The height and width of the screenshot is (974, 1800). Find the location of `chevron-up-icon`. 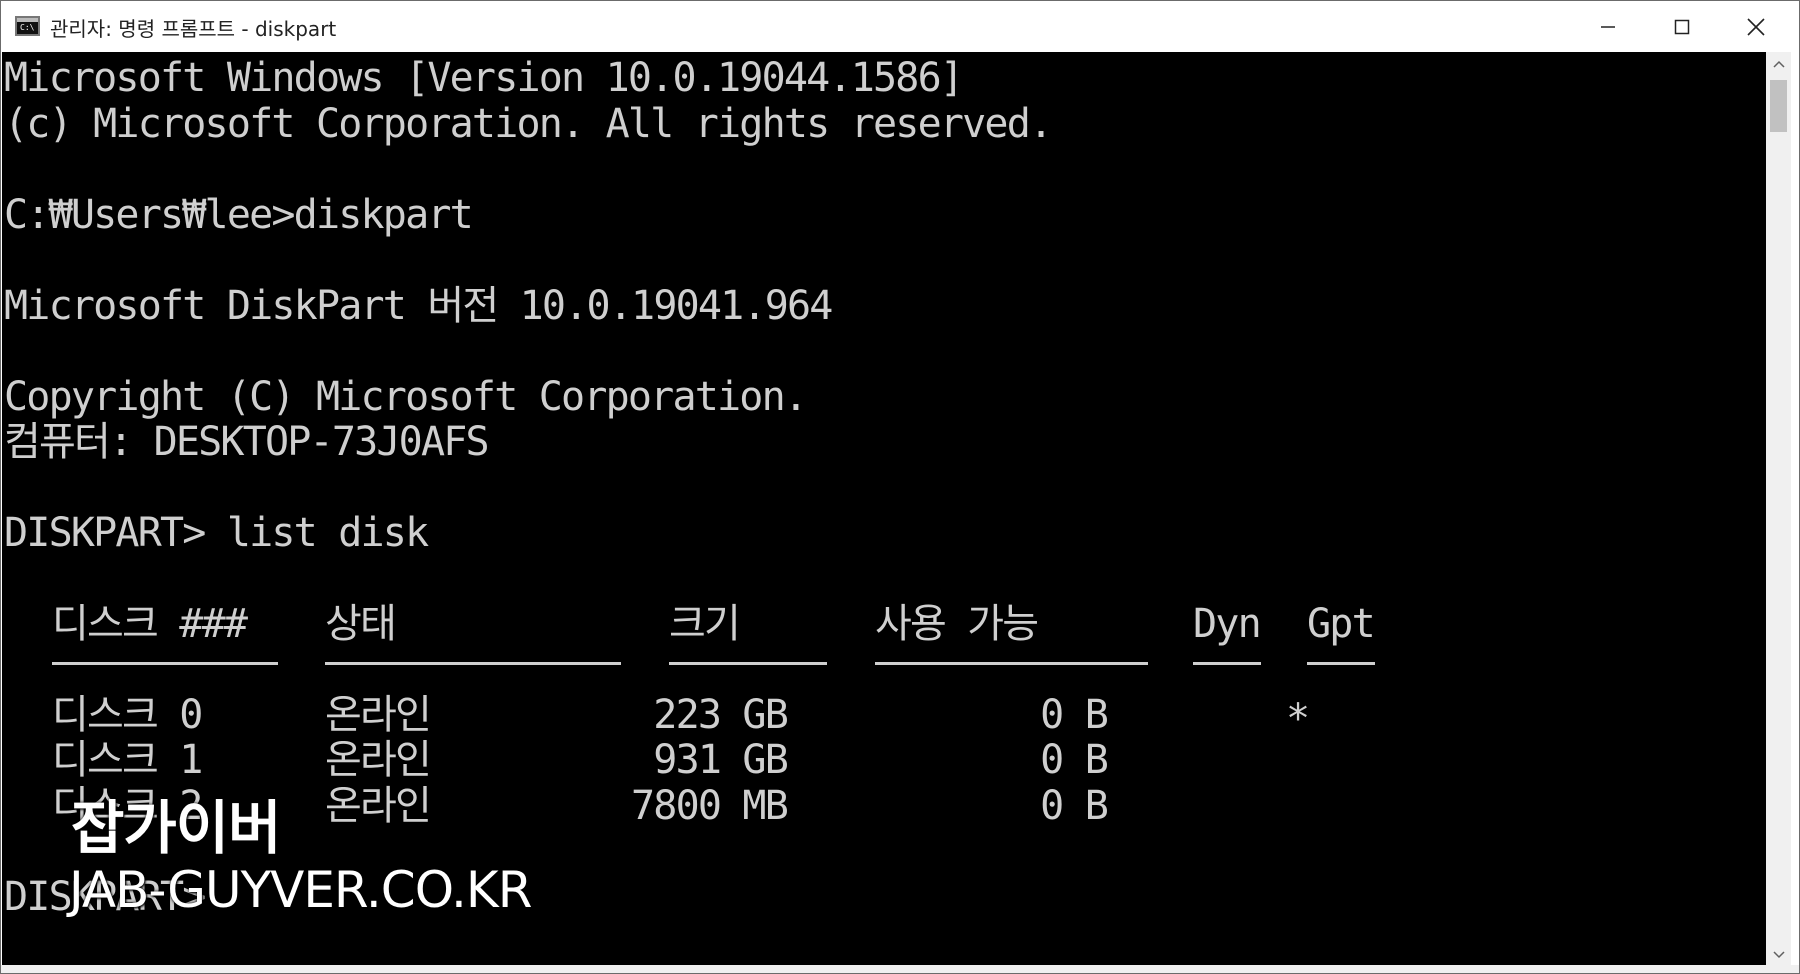

chevron-up-icon is located at coordinates (1778, 64).